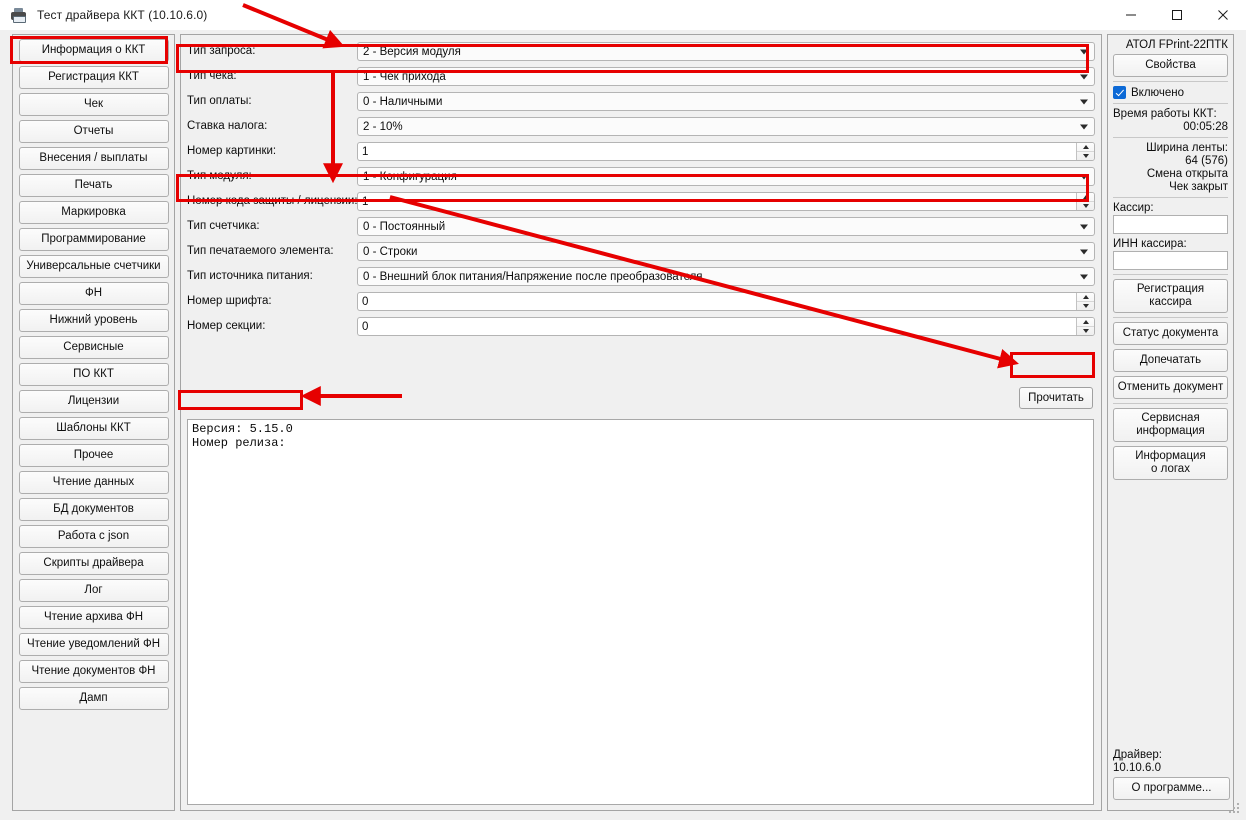 The image size is (1246, 820). What do you see at coordinates (726, 76) in the screenshot?
I see `combobox-1: 1 - Чек прихода` at bounding box center [726, 76].